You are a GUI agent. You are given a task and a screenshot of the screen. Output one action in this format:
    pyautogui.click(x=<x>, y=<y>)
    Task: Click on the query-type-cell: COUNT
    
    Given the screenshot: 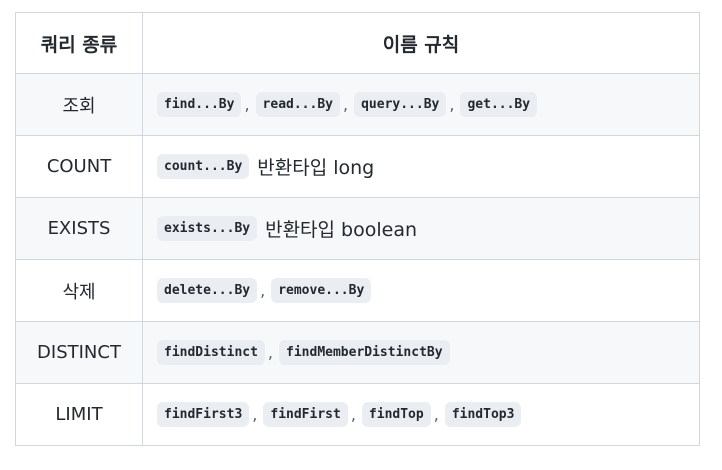 What is the action you would take?
    pyautogui.click(x=79, y=166)
    